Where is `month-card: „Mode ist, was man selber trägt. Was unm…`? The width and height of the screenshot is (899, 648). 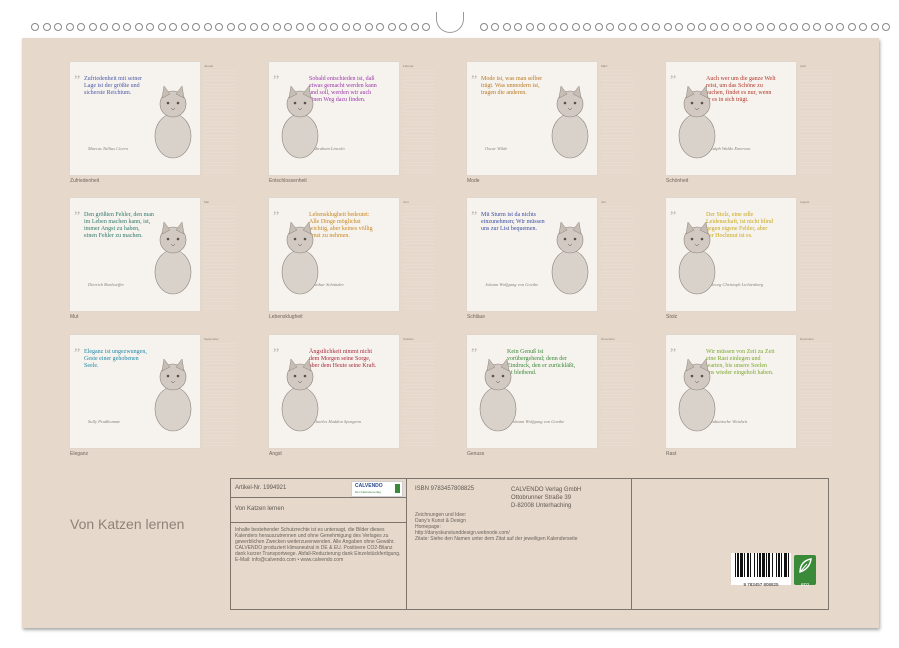 month-card: „Mode ist, was man selber trägt. Was unm… is located at coordinates (532, 118).